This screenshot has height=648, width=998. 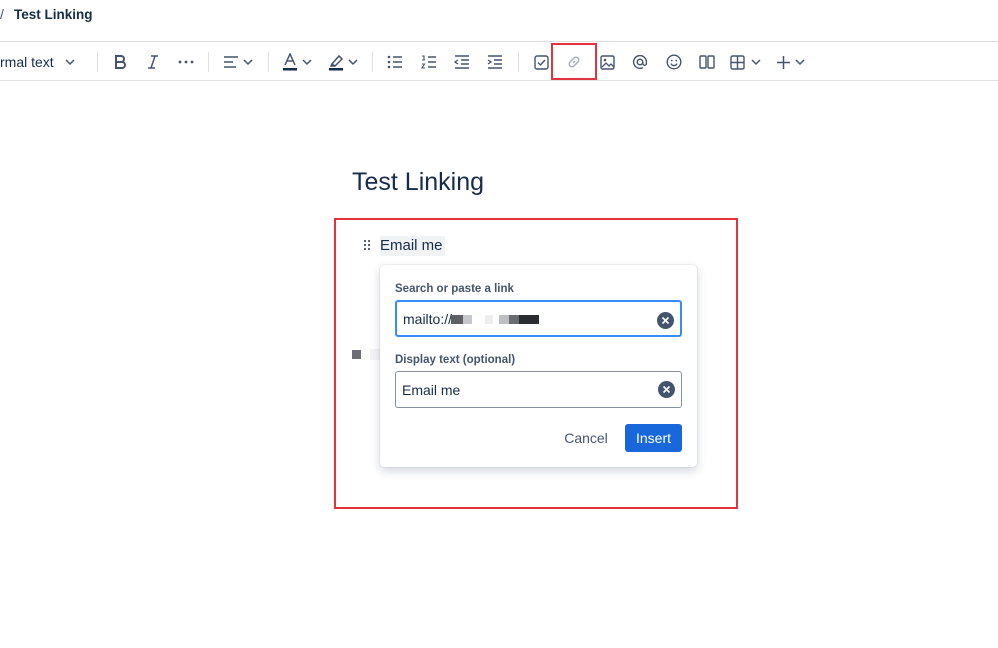 I want to click on numbered-list-icon, so click(x=428, y=62).